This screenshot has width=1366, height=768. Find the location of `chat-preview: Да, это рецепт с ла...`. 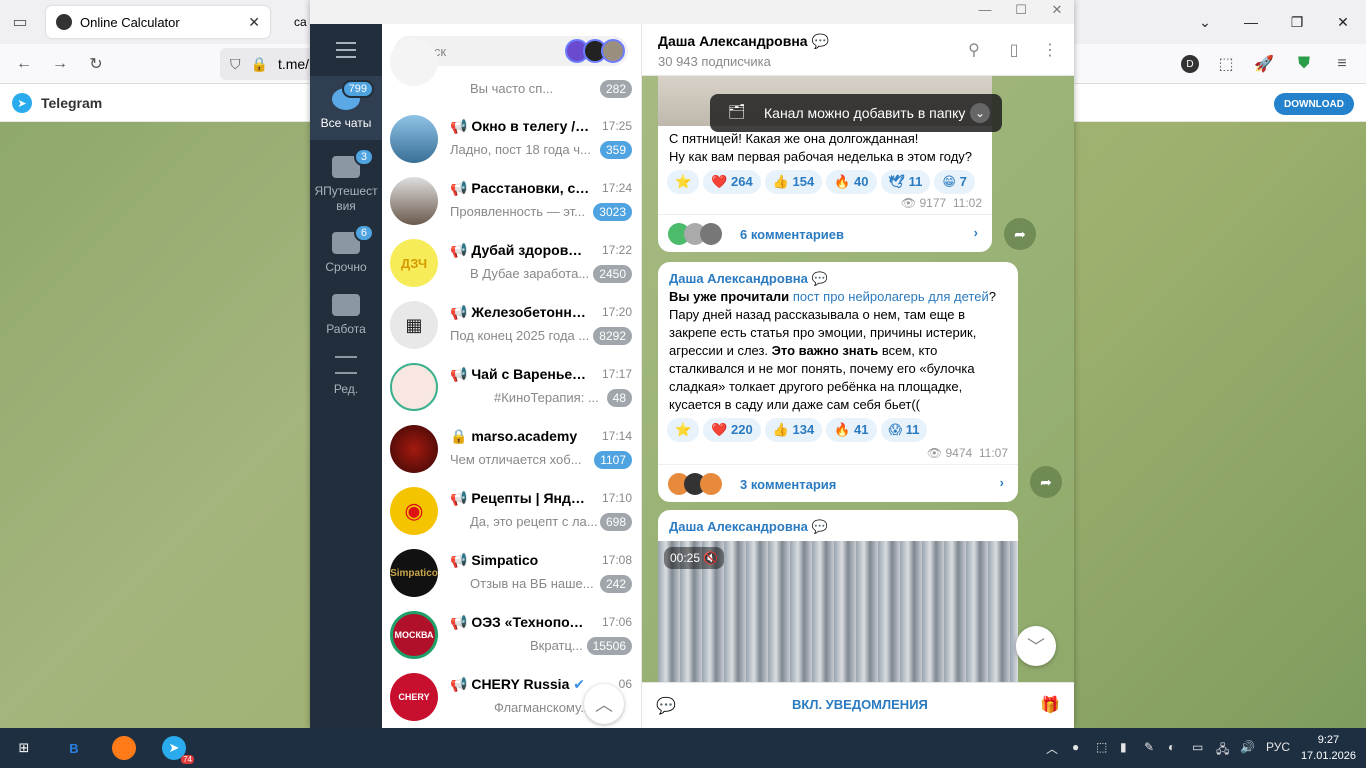

chat-preview: Да, это рецепт с ла... is located at coordinates (534, 521).